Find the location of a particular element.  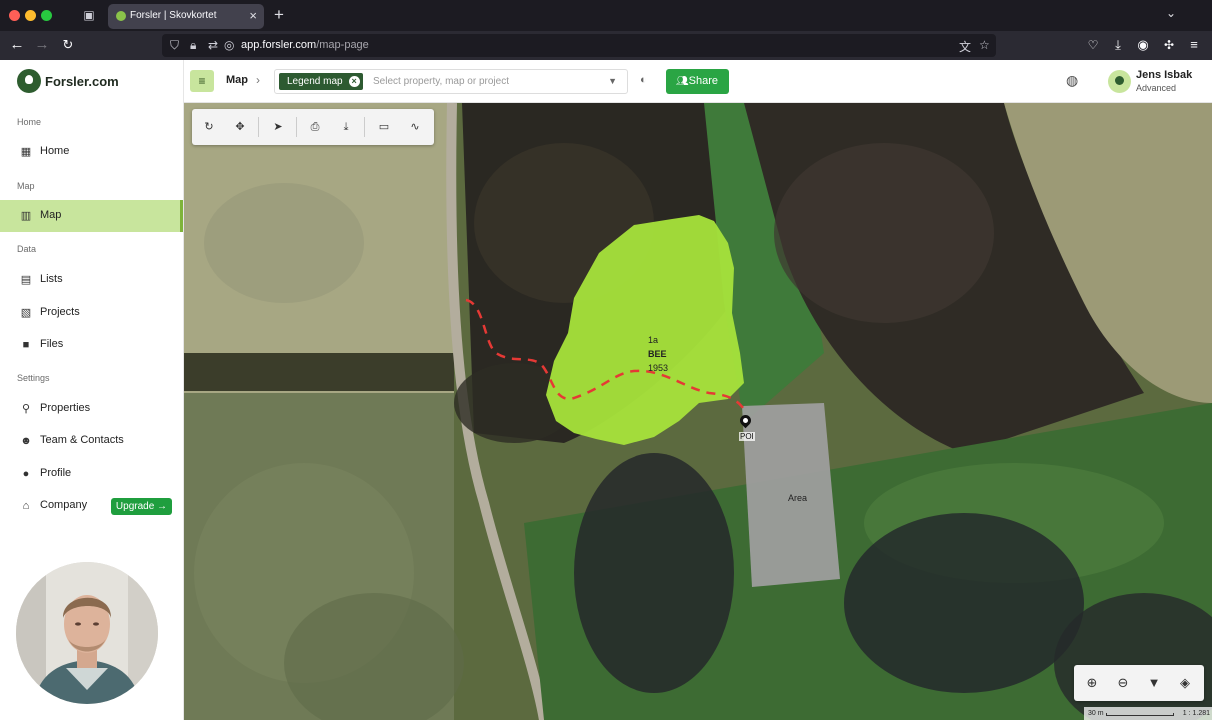

sidebar-item-label: Projects is located at coordinates (60, 312).